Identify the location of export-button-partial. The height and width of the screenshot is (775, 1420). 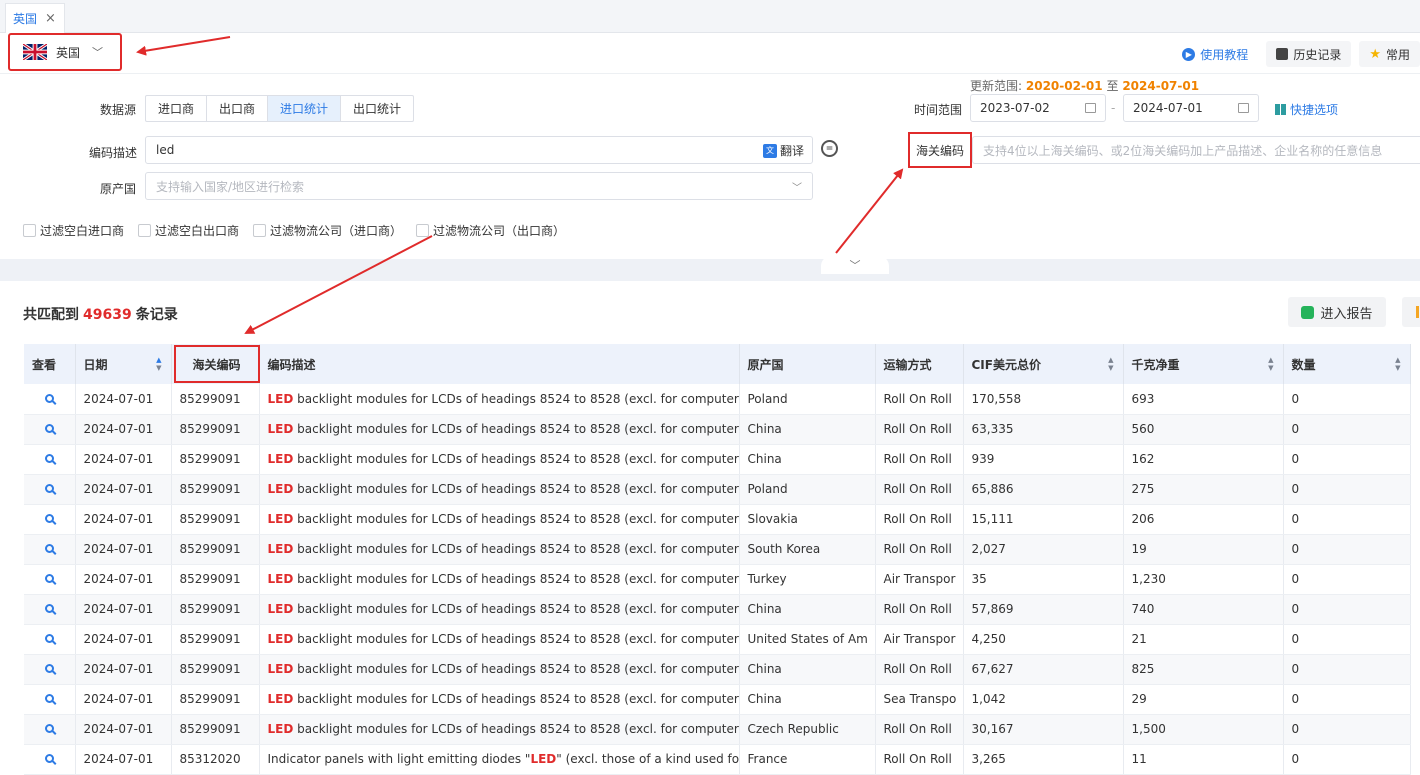
(1411, 312).